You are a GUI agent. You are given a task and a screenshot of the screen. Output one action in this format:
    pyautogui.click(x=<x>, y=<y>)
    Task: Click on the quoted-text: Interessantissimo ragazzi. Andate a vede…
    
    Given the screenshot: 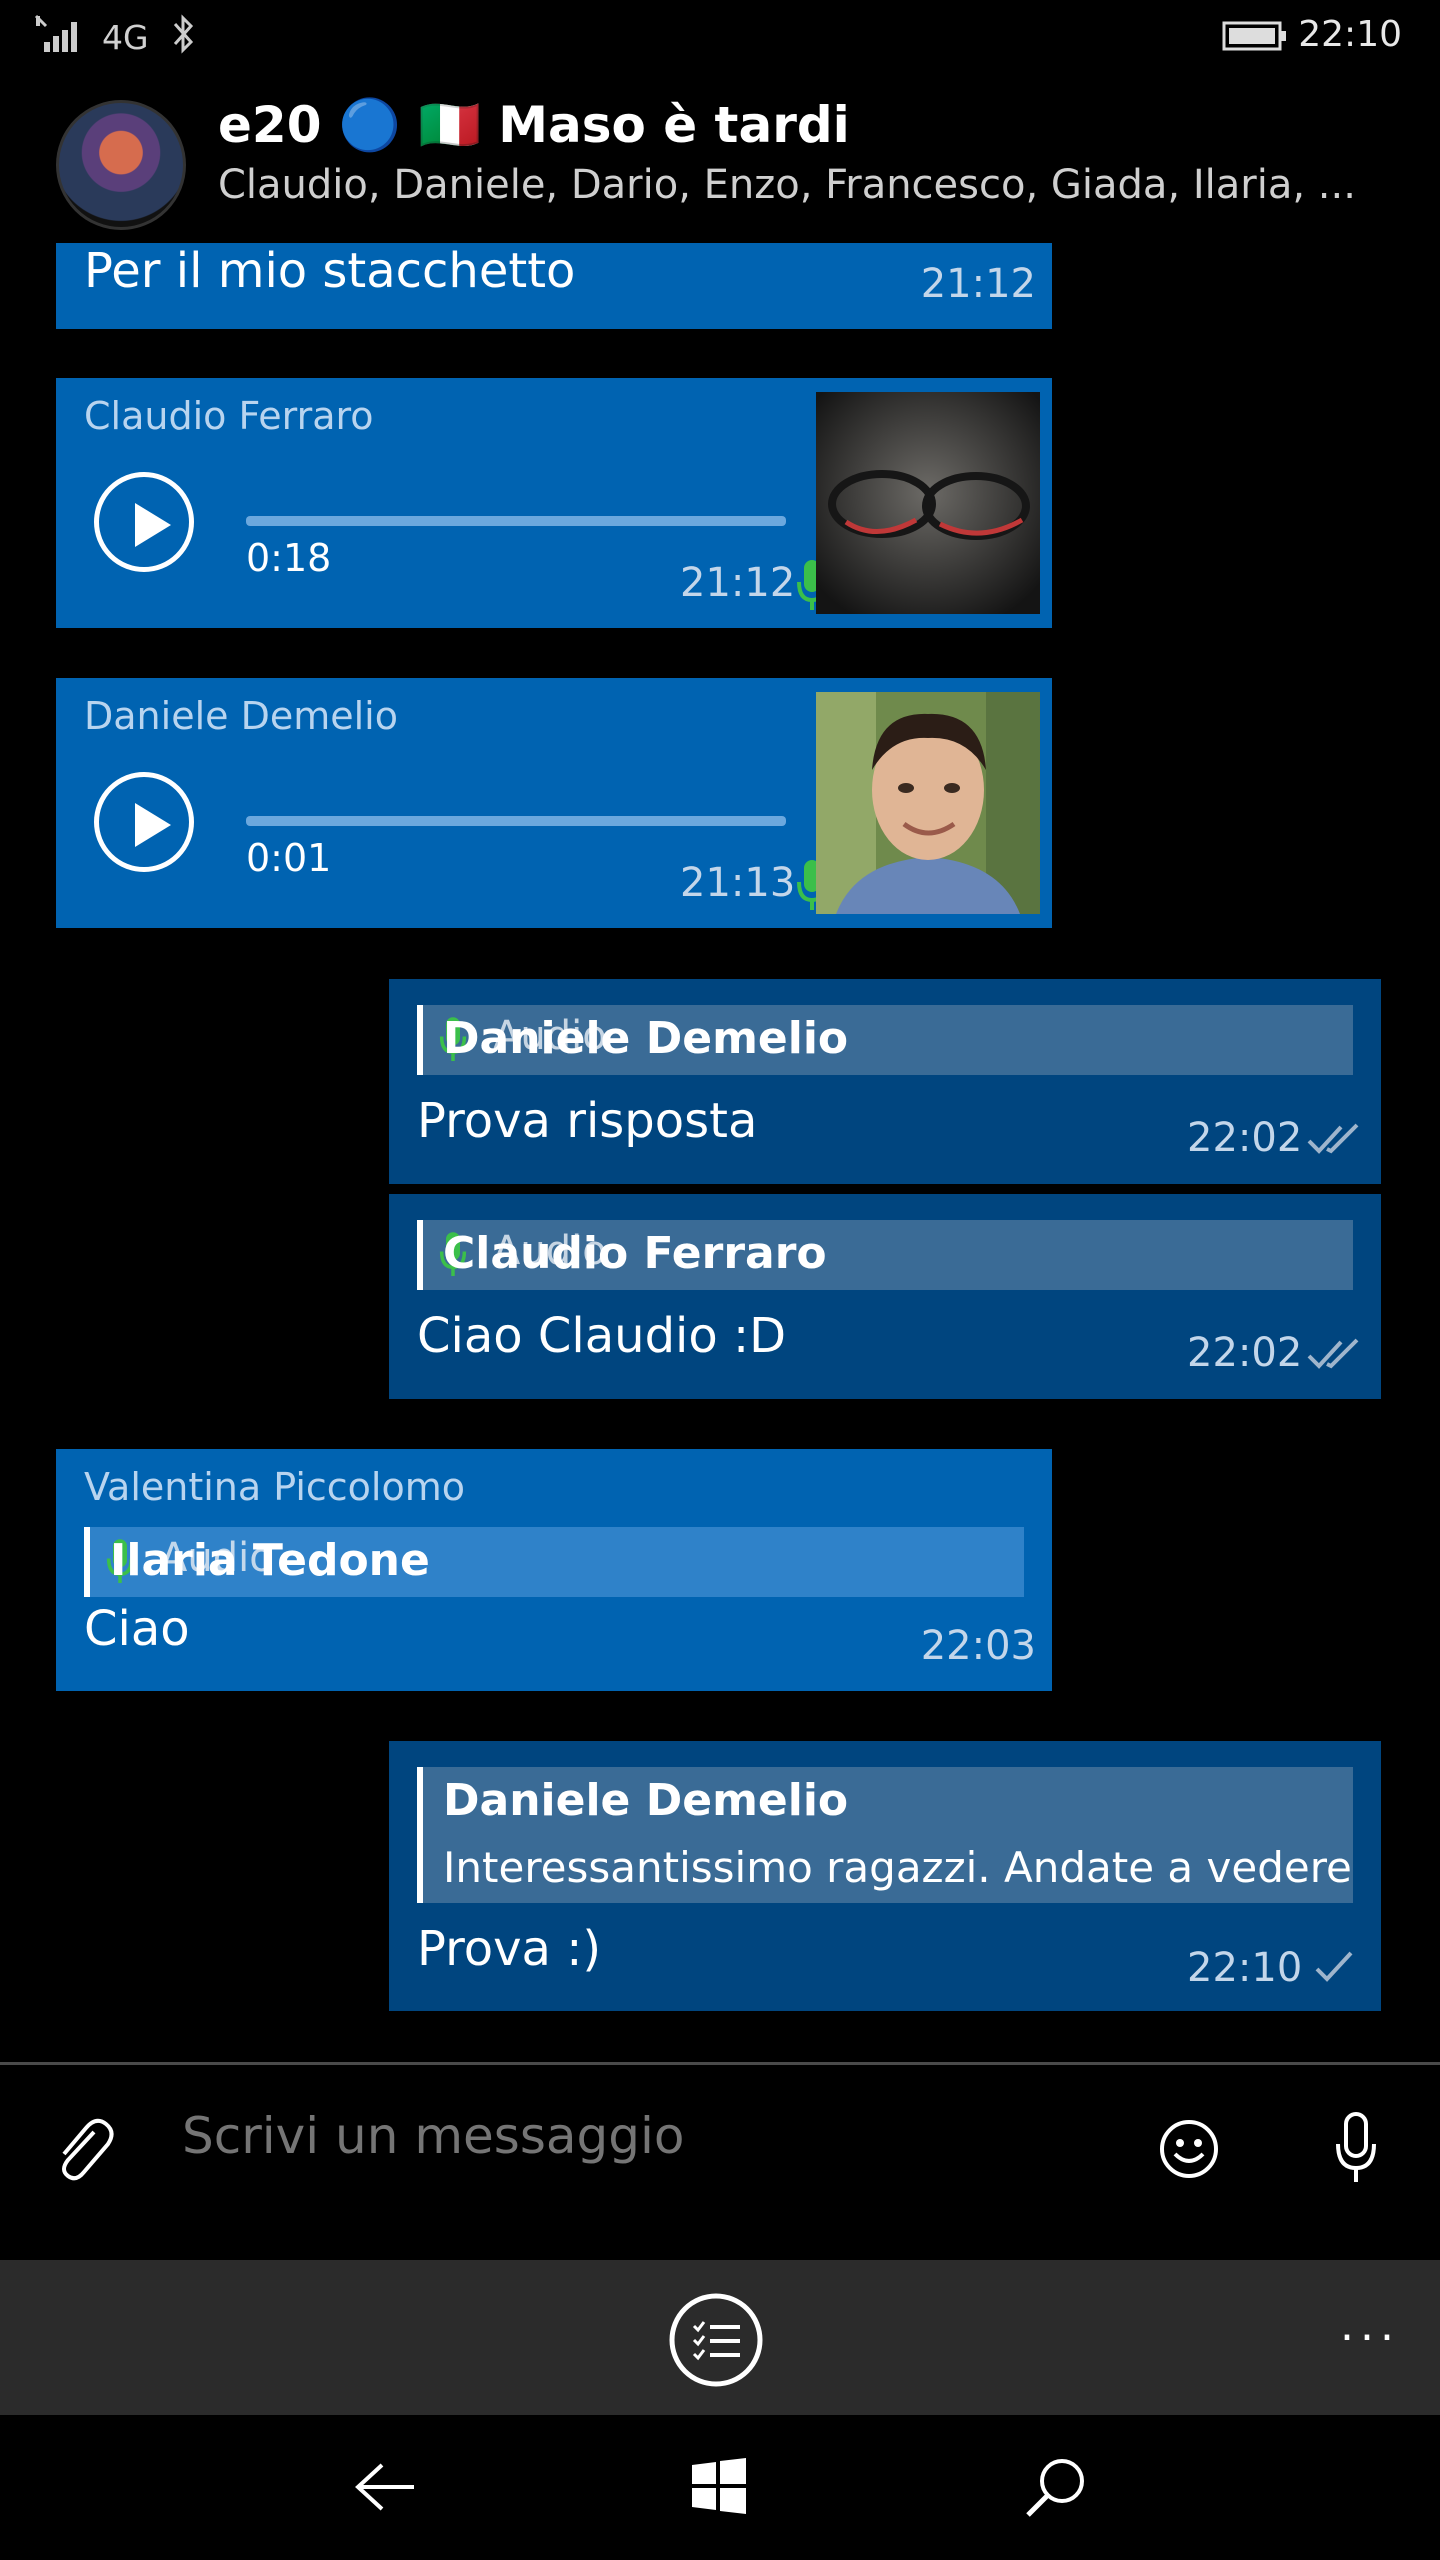 What is the action you would take?
    pyautogui.click(x=897, y=1867)
    